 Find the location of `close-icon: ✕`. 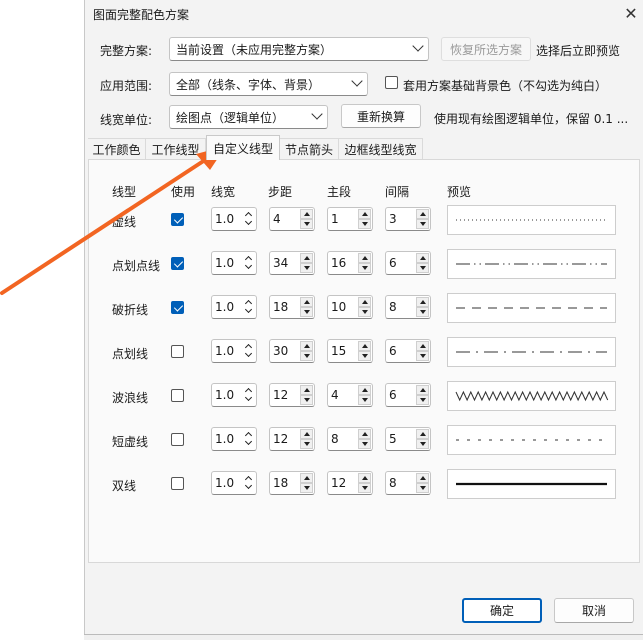

close-icon: ✕ is located at coordinates (631, 13).